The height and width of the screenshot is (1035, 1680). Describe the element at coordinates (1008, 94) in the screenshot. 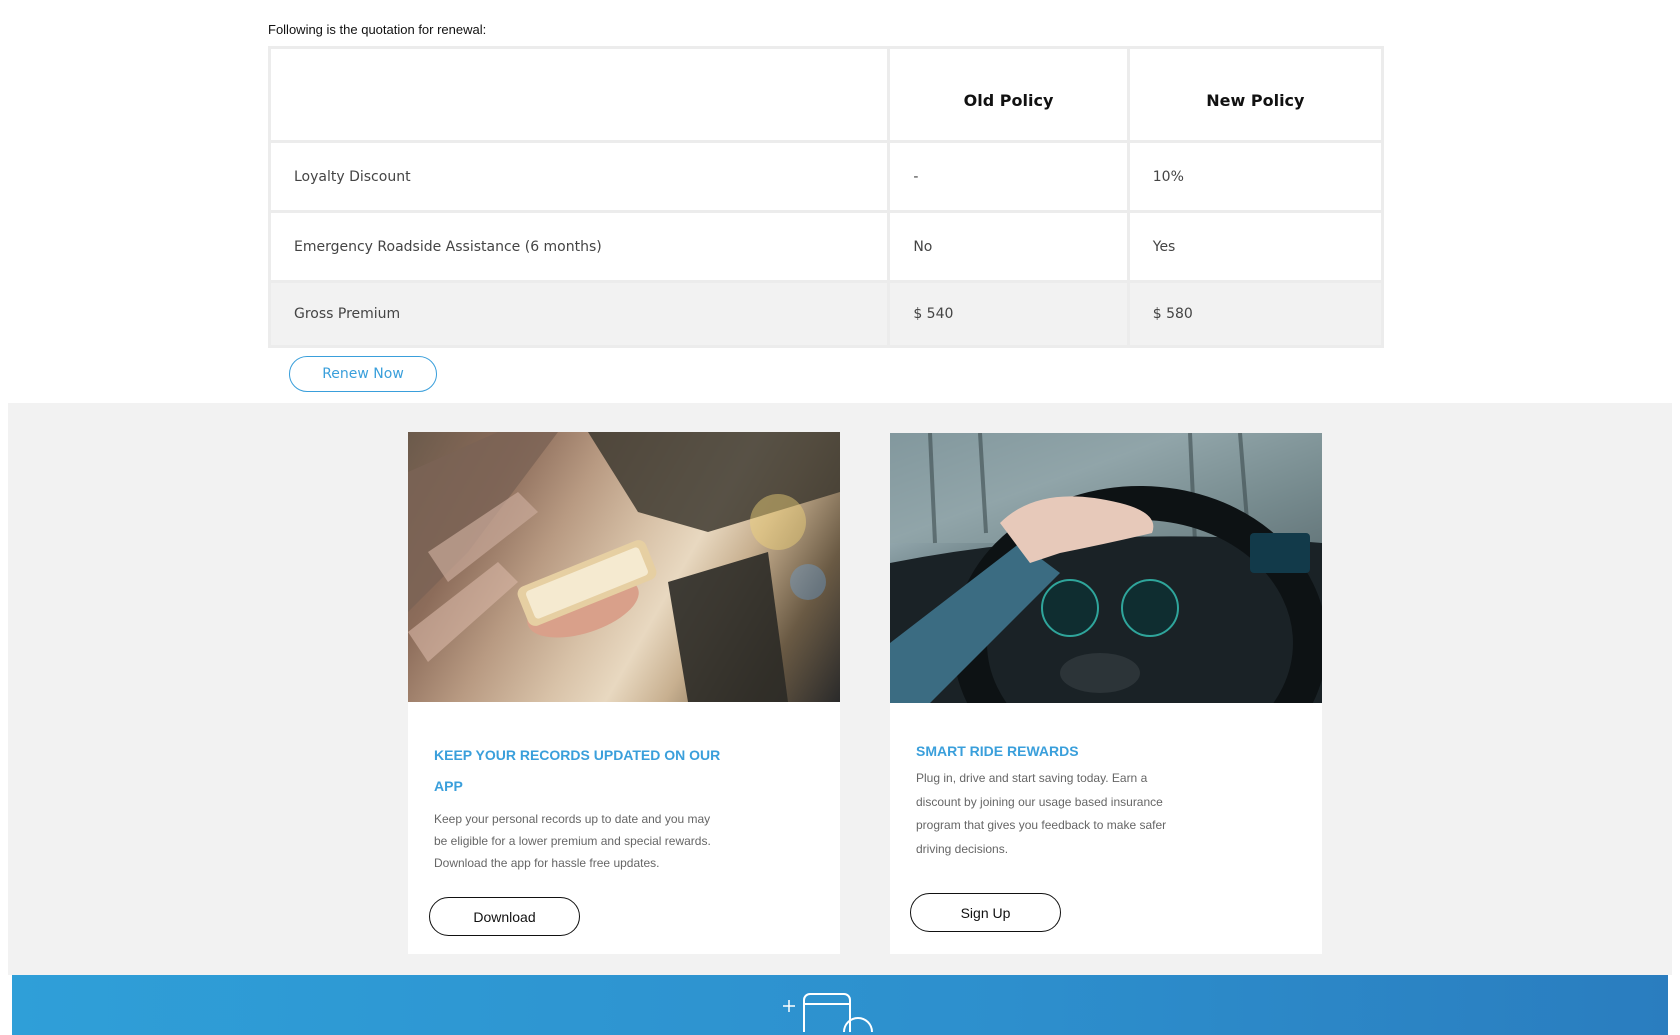

I see `table-header-old-policy: Old Policy` at that location.